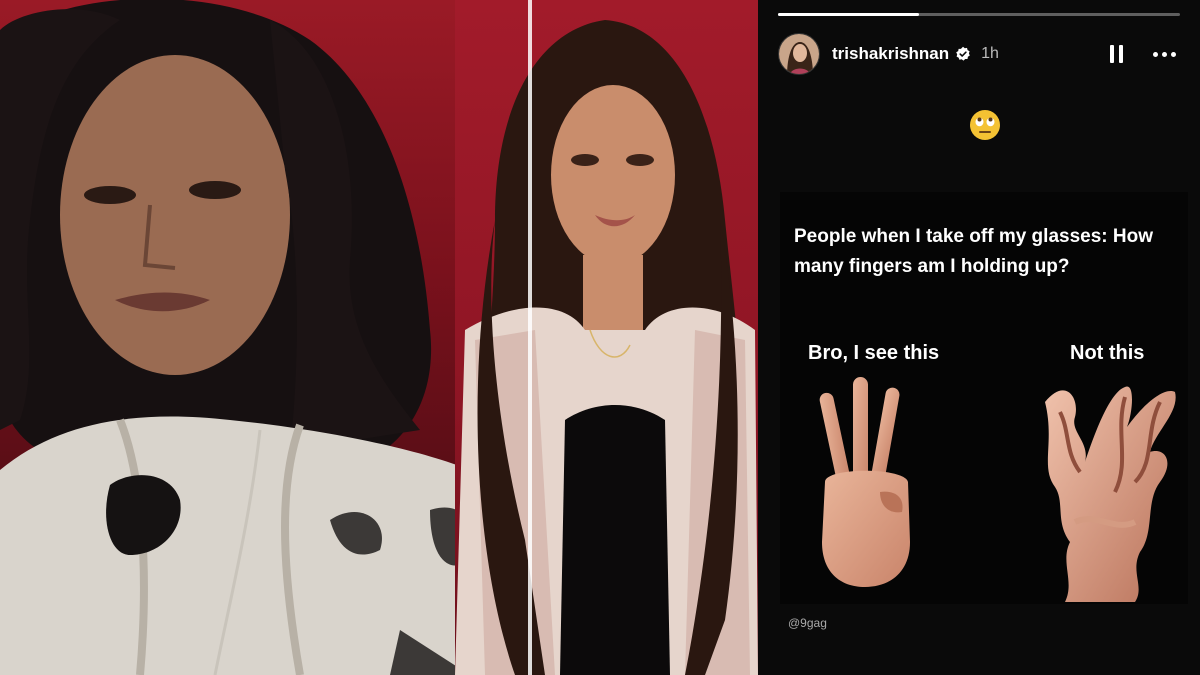 The image size is (1200, 675). I want to click on label-blurry-hand: Not this, so click(1107, 353).